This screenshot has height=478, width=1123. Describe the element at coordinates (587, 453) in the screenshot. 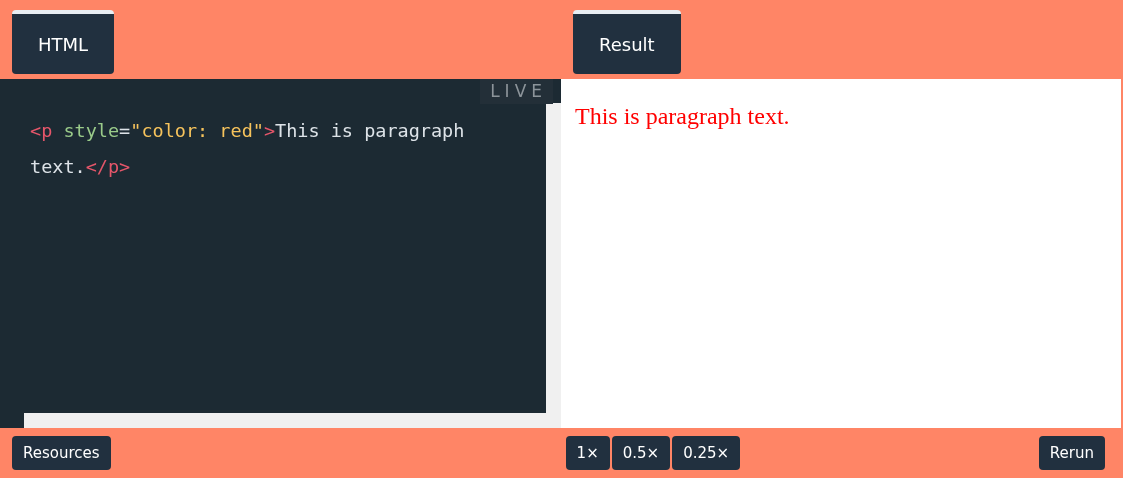

I see `zoom-button: 1×` at that location.